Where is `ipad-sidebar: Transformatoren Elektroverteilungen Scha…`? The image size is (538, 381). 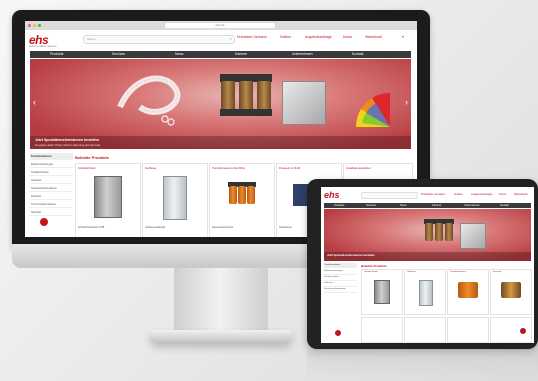 ipad-sidebar: Transformatoren Elektroverteilungen Scha… is located at coordinates (340, 302).